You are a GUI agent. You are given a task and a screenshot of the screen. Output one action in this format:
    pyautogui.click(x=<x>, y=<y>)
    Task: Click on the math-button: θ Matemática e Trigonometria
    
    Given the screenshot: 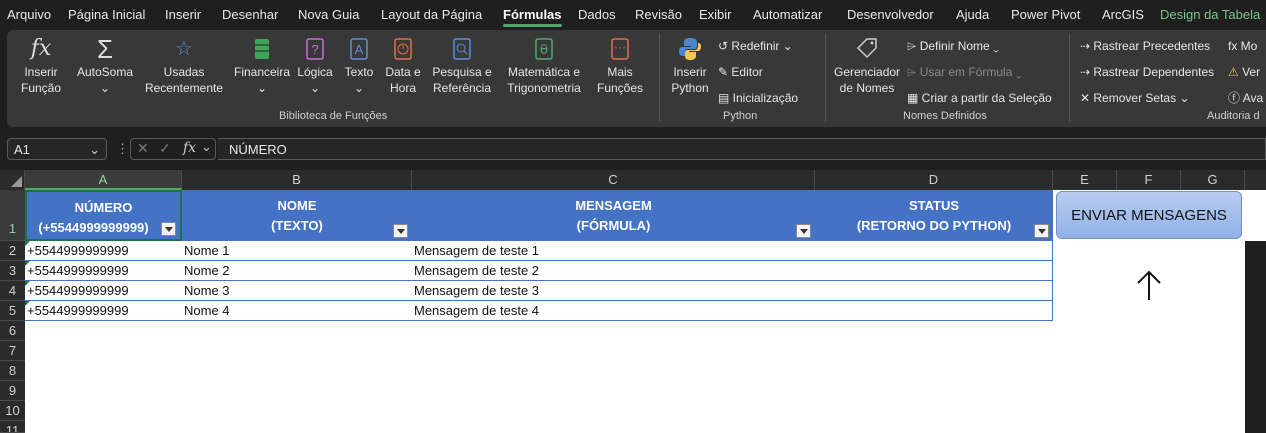 What is the action you would take?
    pyautogui.click(x=544, y=66)
    